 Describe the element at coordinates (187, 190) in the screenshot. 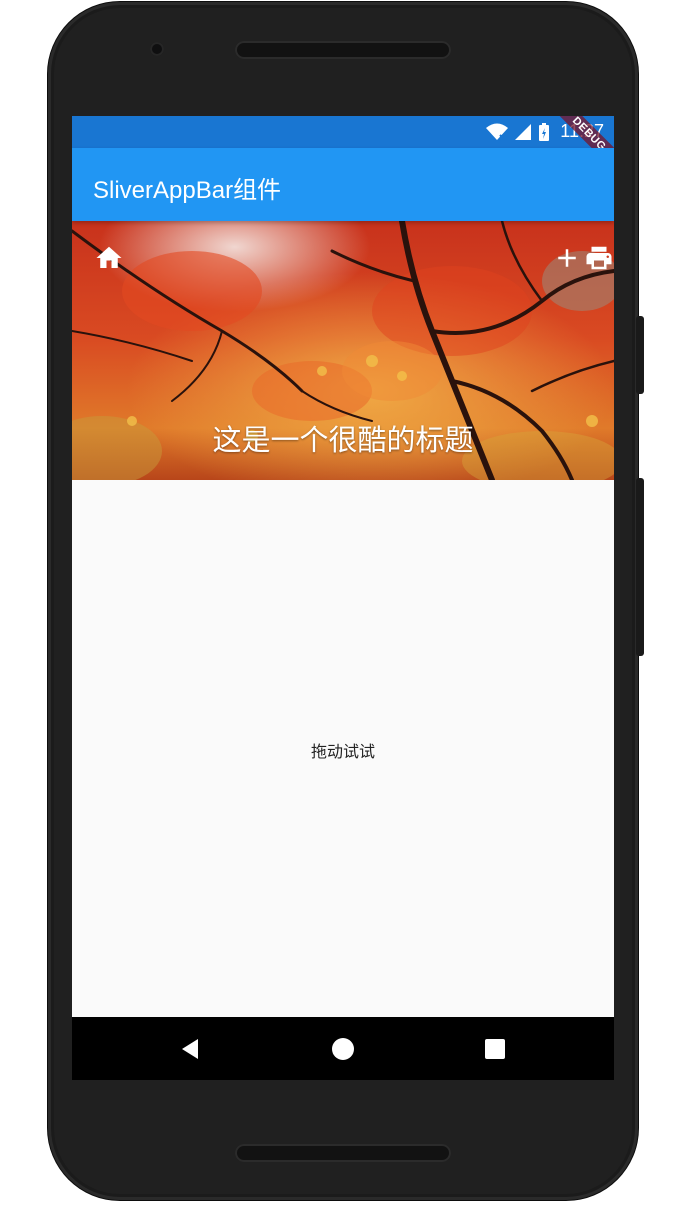

I see `app-bar-title: SliverAppBar组件` at that location.